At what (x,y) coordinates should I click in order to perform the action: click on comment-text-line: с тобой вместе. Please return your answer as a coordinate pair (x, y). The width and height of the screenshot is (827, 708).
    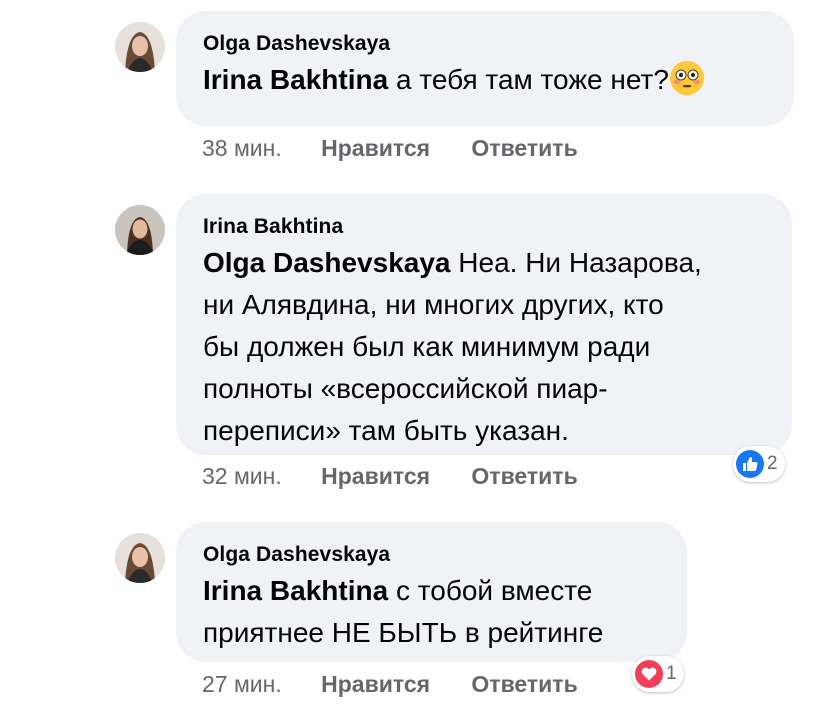
    Looking at the image, I should click on (494, 590).